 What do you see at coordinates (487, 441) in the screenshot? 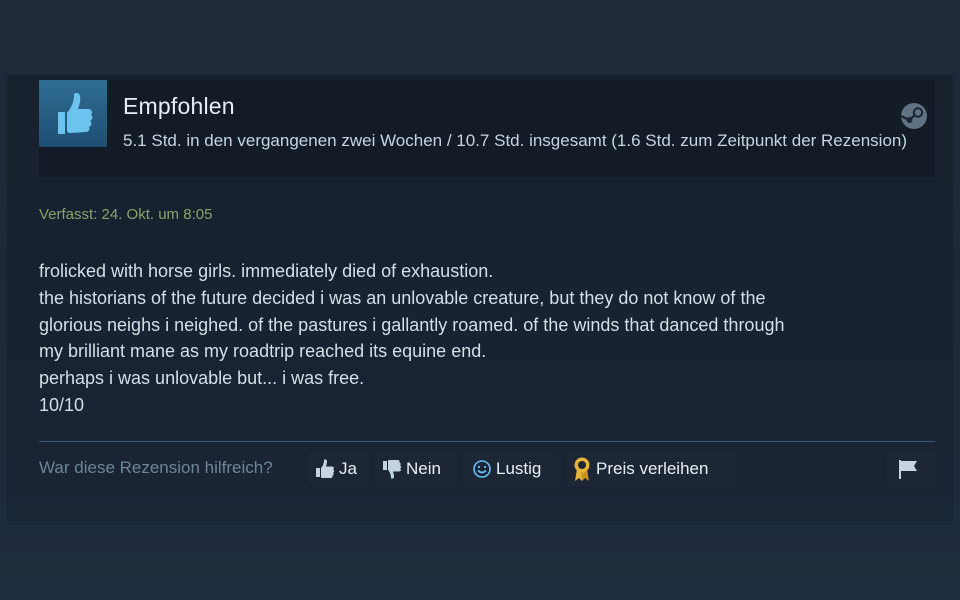
I see `divider` at bounding box center [487, 441].